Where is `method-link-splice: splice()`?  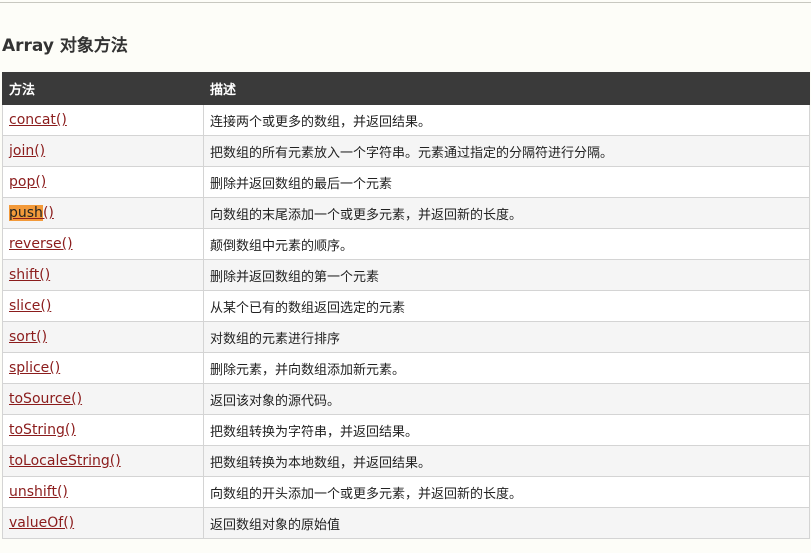
method-link-splice: splice() is located at coordinates (34, 368).